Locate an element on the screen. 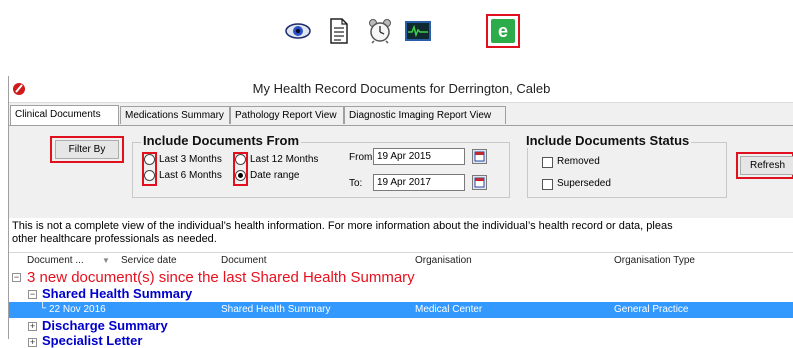 Image resolution: width=793 pixels, height=348 pixels. date-range-radio is located at coordinates (240, 175).